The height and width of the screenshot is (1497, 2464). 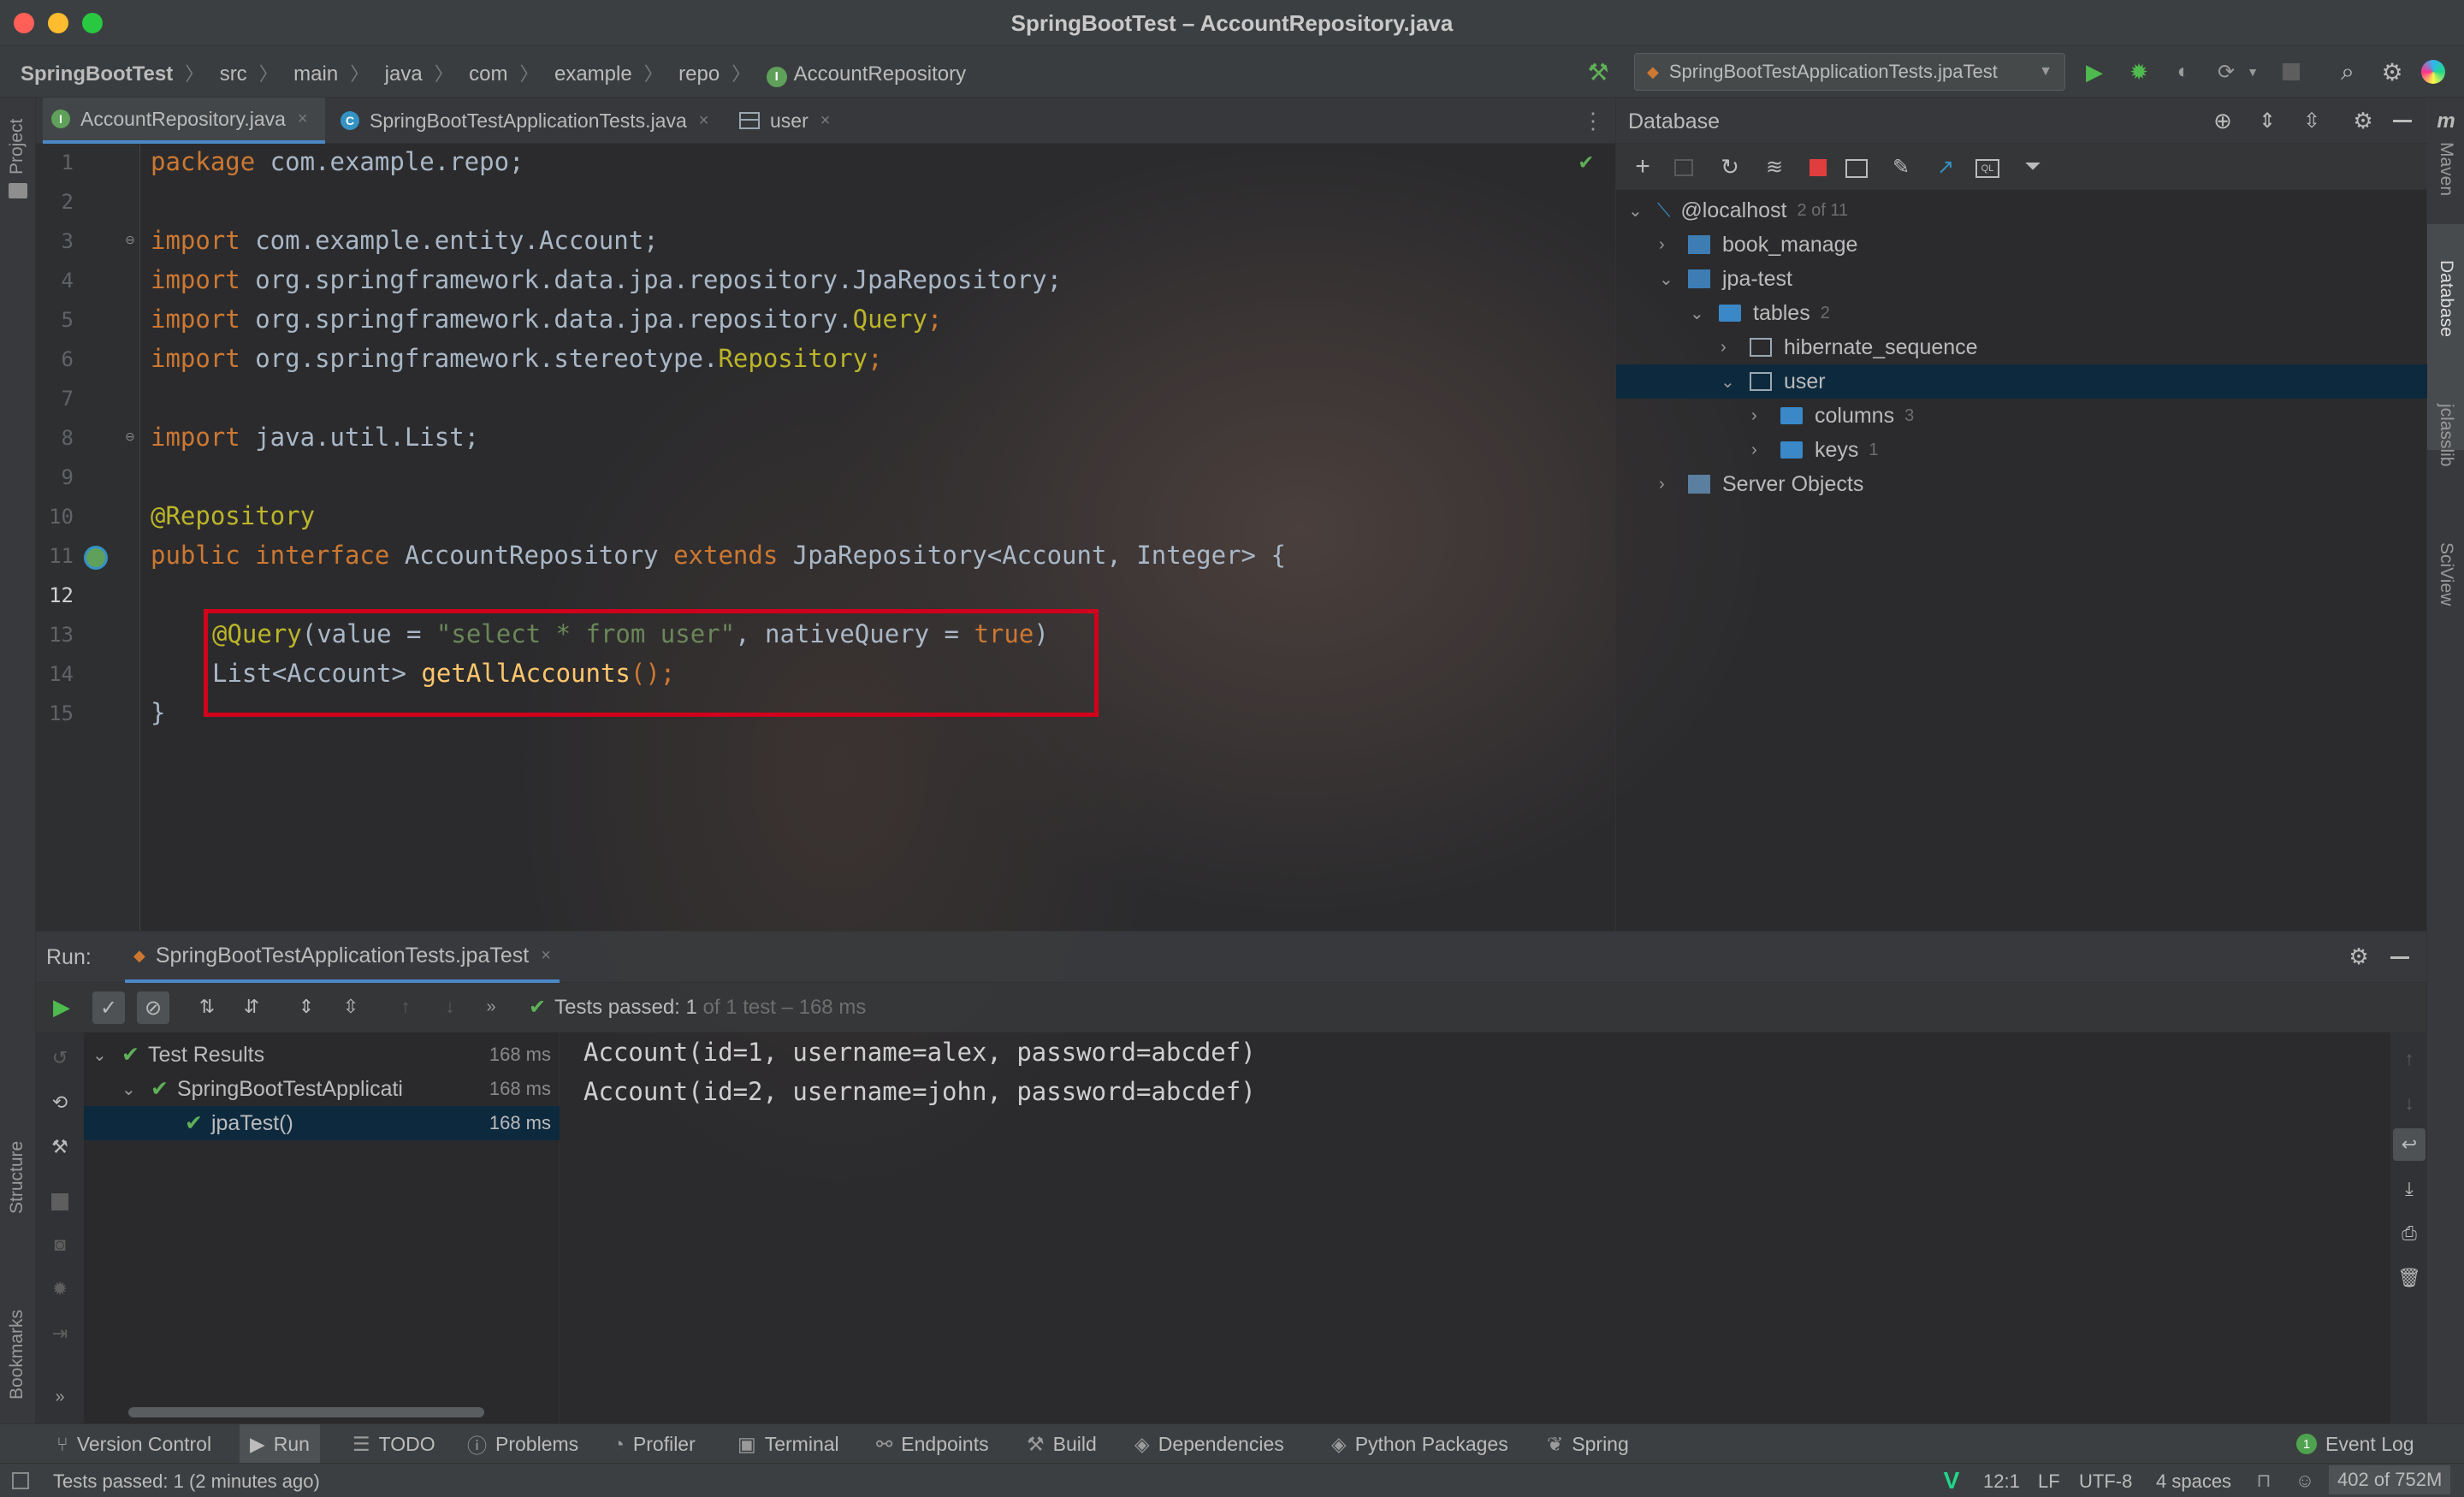 I want to click on tool-event-log: 1 Event Log, so click(x=2355, y=1444).